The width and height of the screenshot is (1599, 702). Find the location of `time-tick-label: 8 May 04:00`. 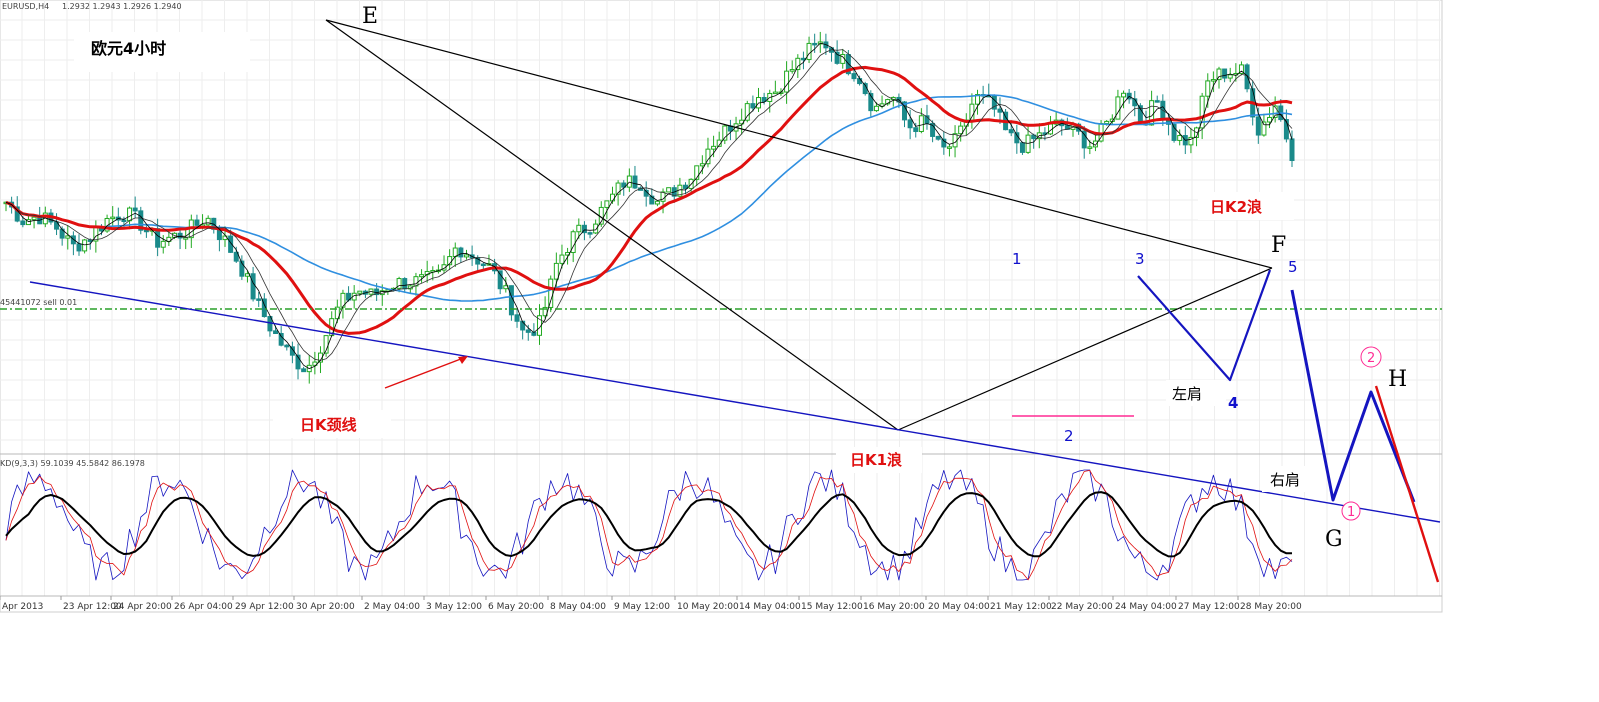

time-tick-label: 8 May 04:00 is located at coordinates (578, 607).